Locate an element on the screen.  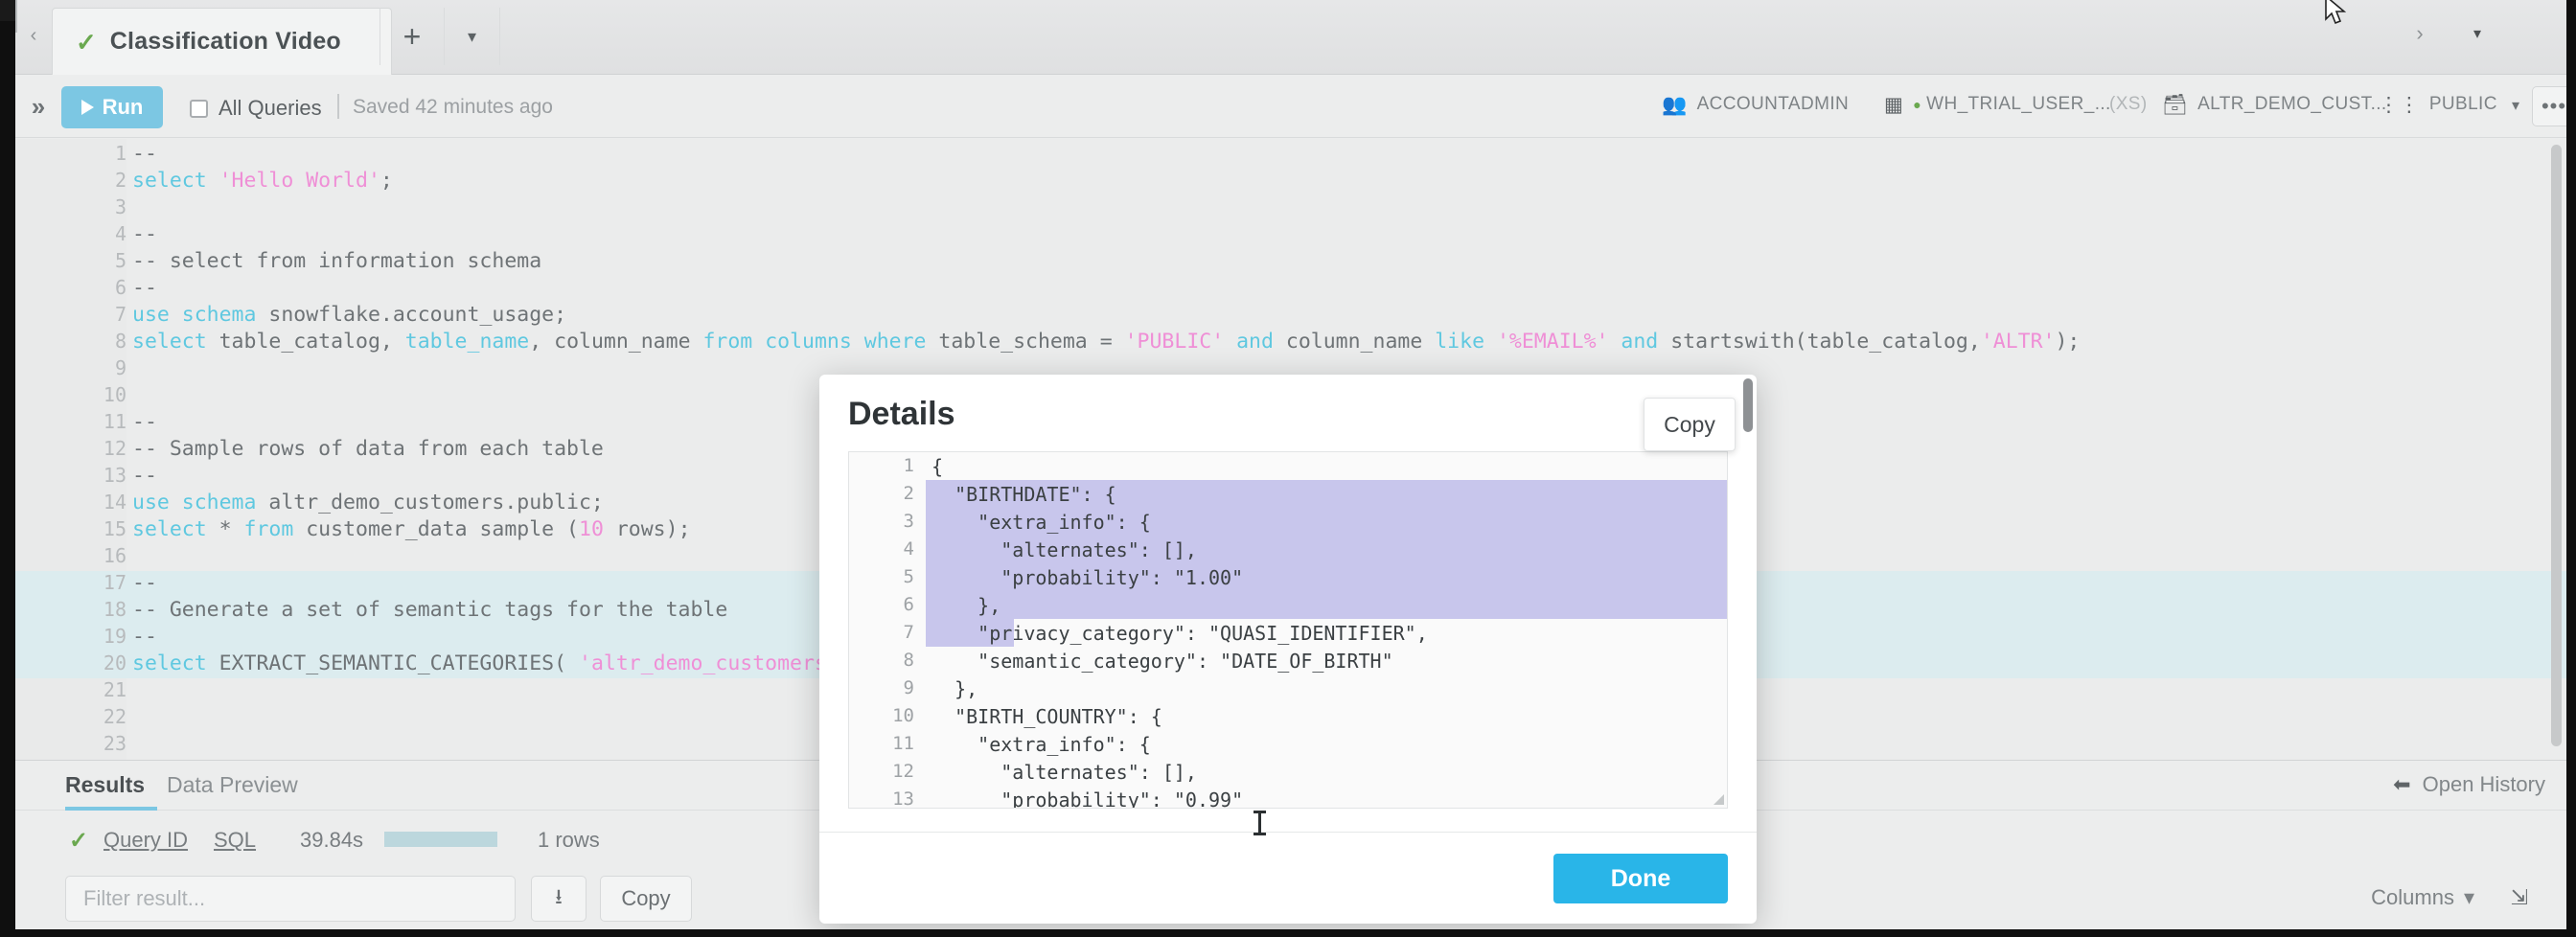
json-line-number: 2 is located at coordinates (908, 493).